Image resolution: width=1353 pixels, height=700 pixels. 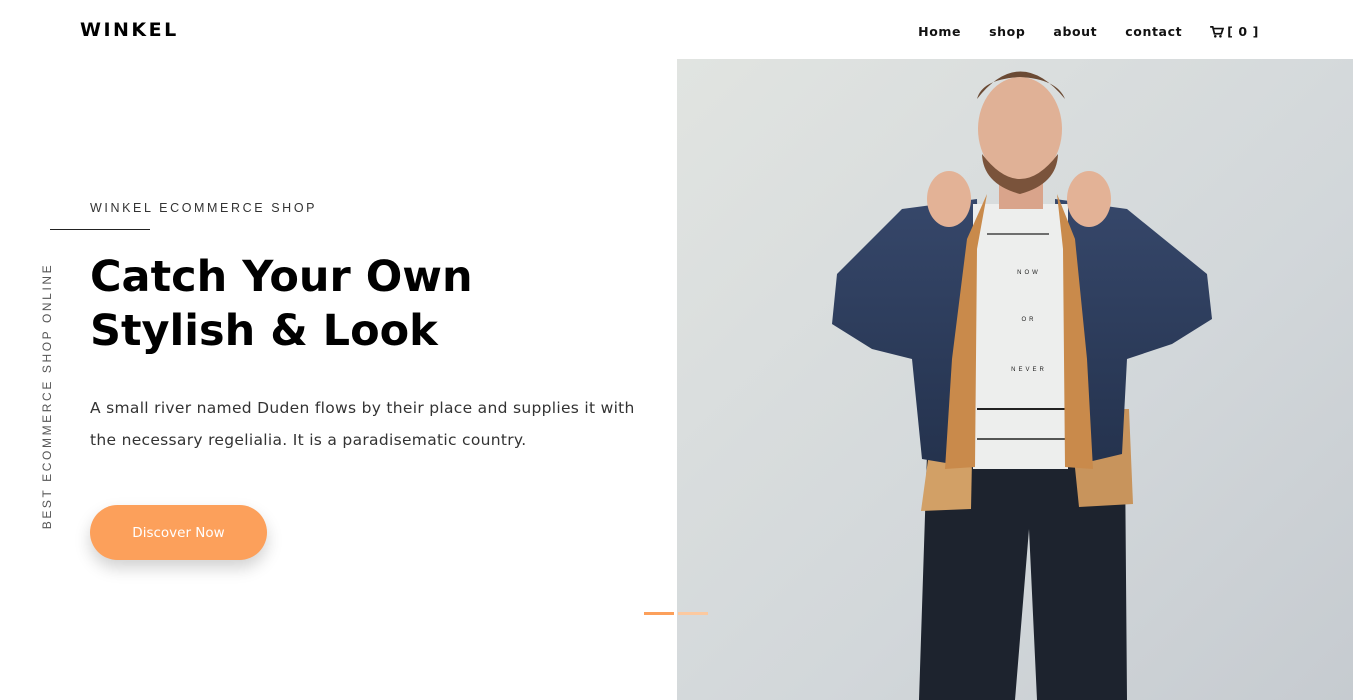 I want to click on shirt-text-now: NOW, so click(x=1029, y=273).